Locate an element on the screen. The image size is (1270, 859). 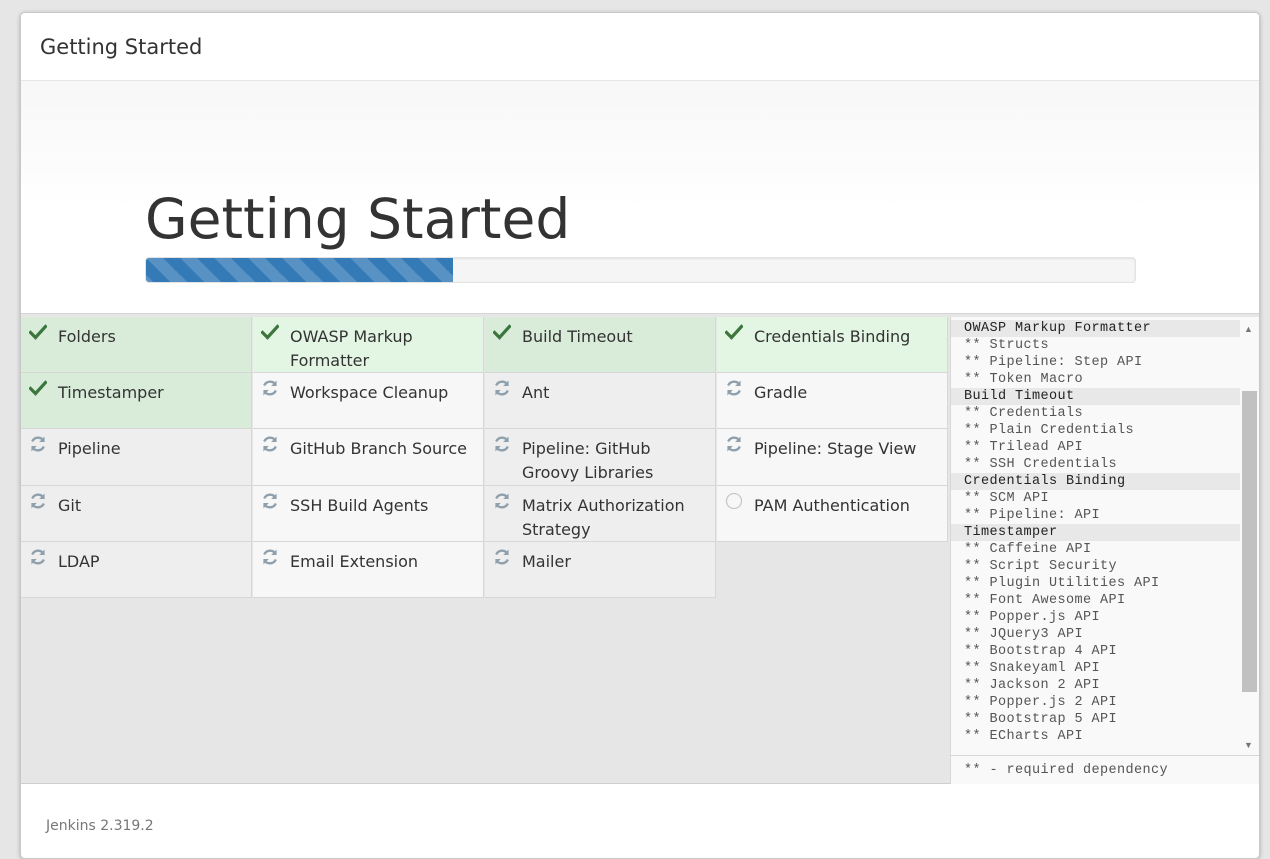
log-footer: ** - required dependency is located at coordinates (1105, 769).